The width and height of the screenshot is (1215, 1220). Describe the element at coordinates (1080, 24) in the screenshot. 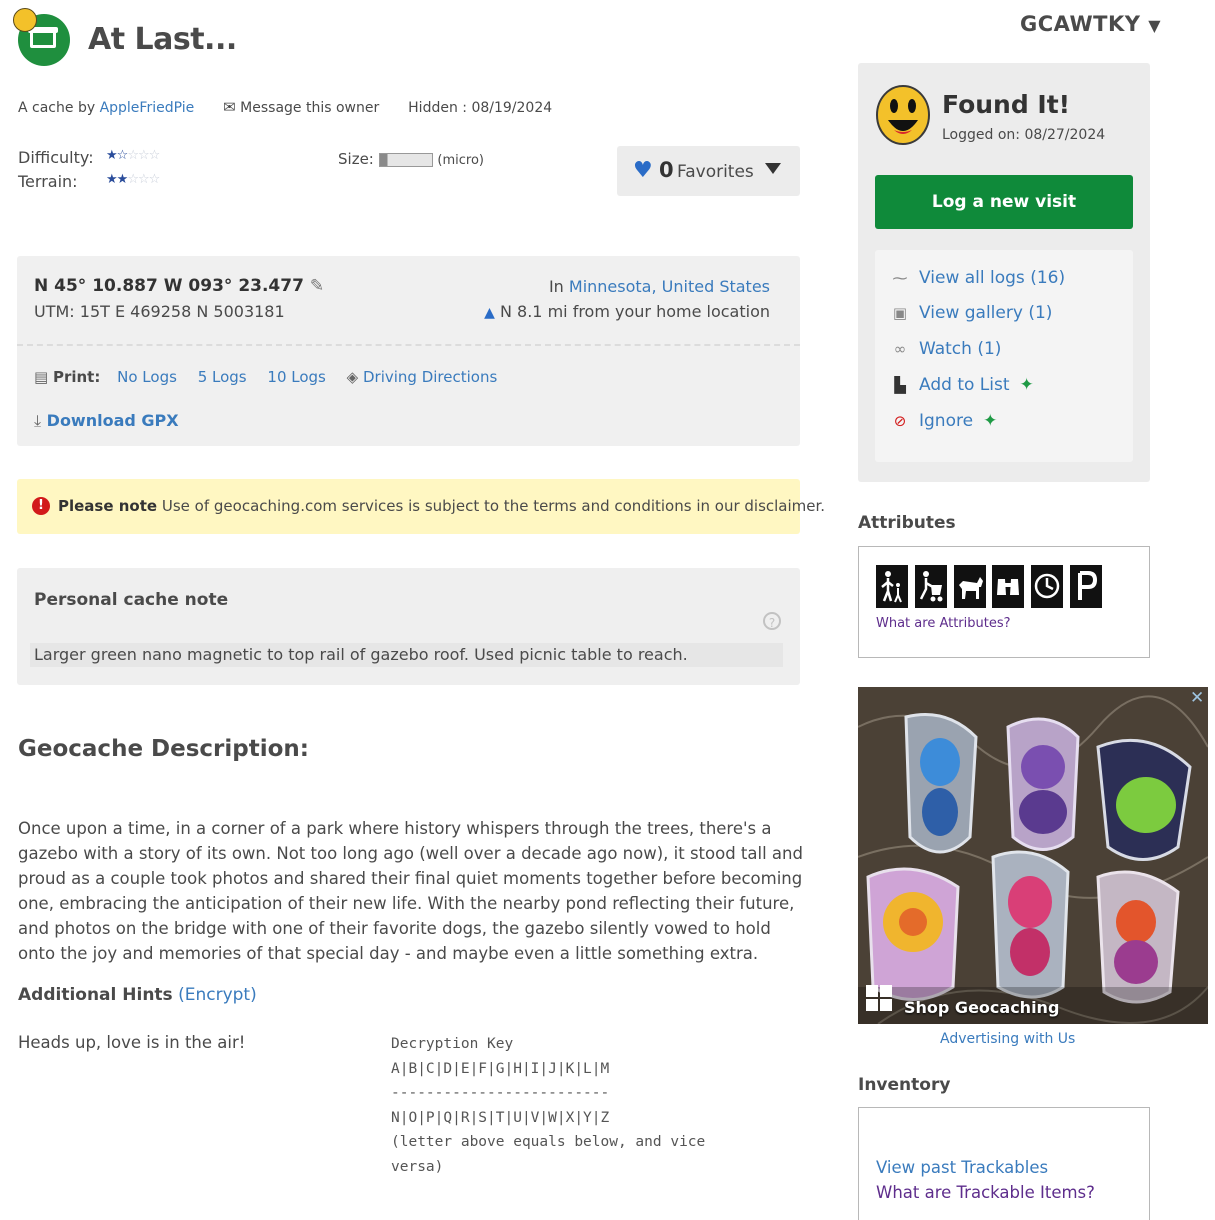

I see `gc-code: GCAWTKY` at that location.